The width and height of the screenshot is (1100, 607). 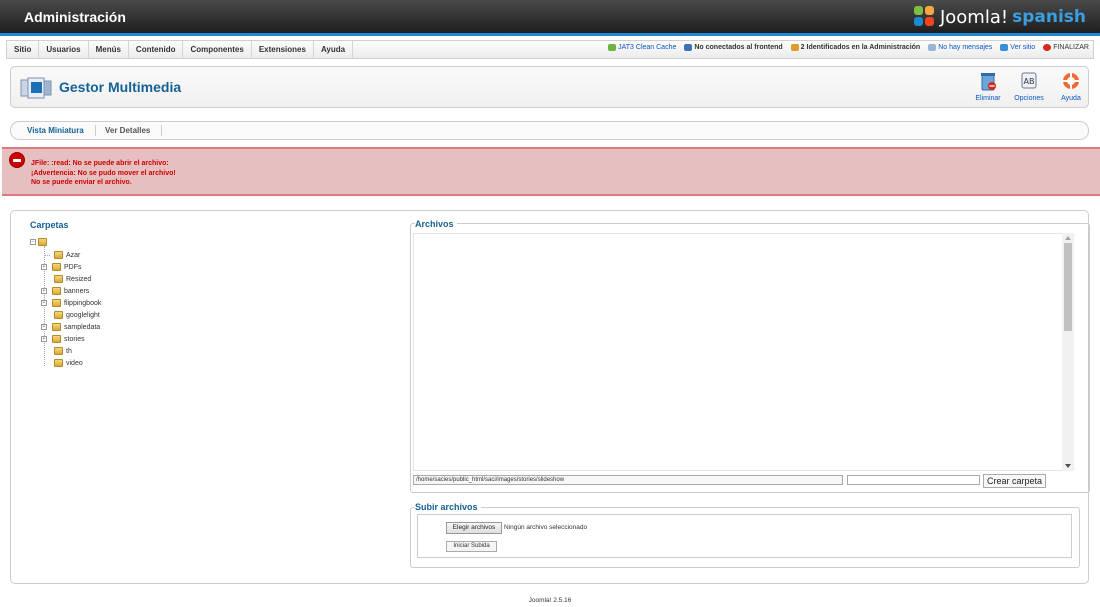 I want to click on options-button: AB Opciones, so click(x=1029, y=88).